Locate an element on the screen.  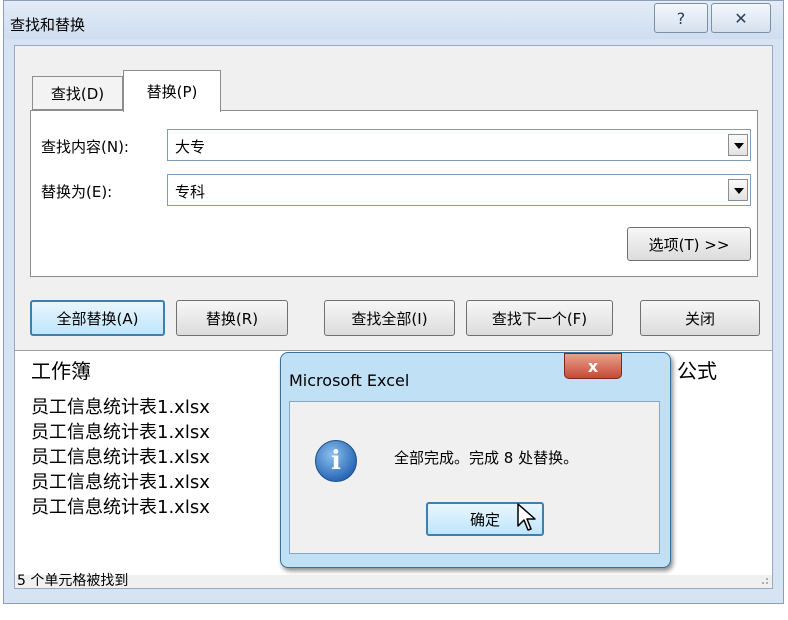
message-box-title: Microsoft Excel is located at coordinates (349, 380).